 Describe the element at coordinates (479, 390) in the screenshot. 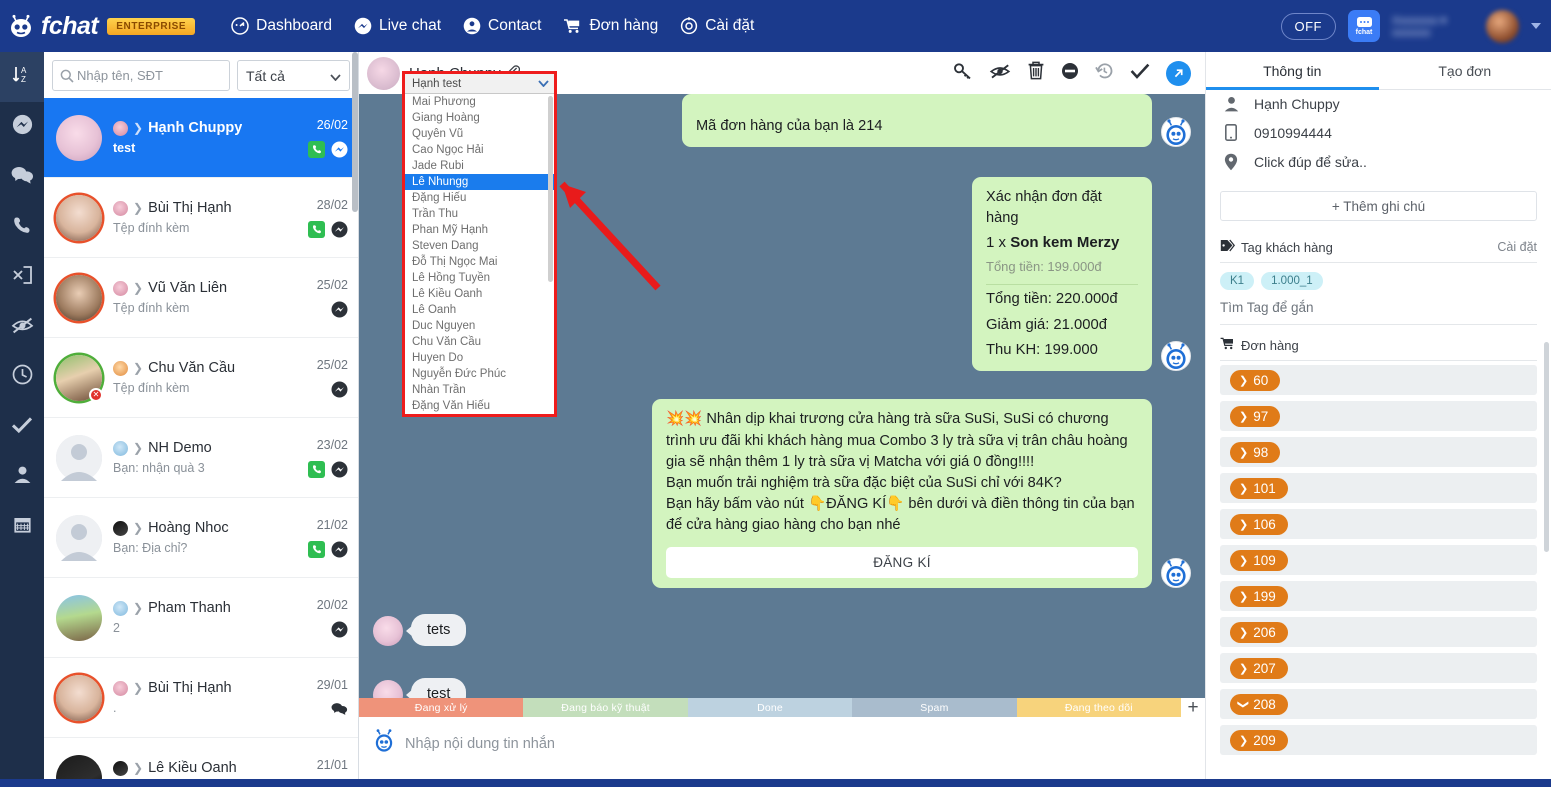

I see `dropdown-option: Nhàn Trần` at that location.